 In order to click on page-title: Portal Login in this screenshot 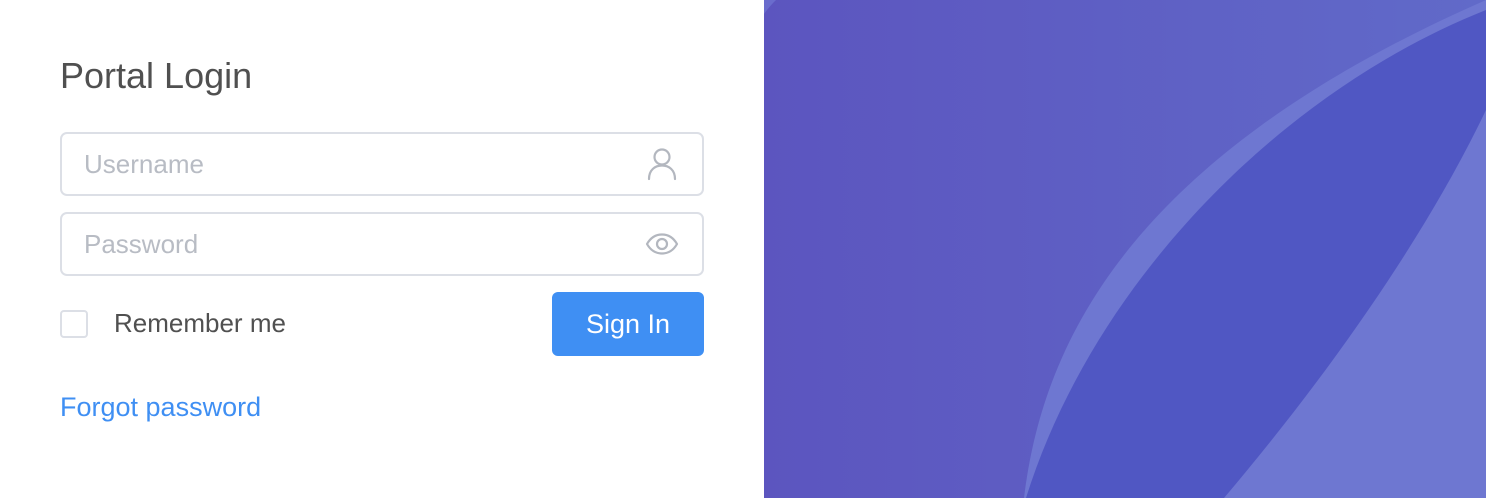, I will do `click(156, 75)`.